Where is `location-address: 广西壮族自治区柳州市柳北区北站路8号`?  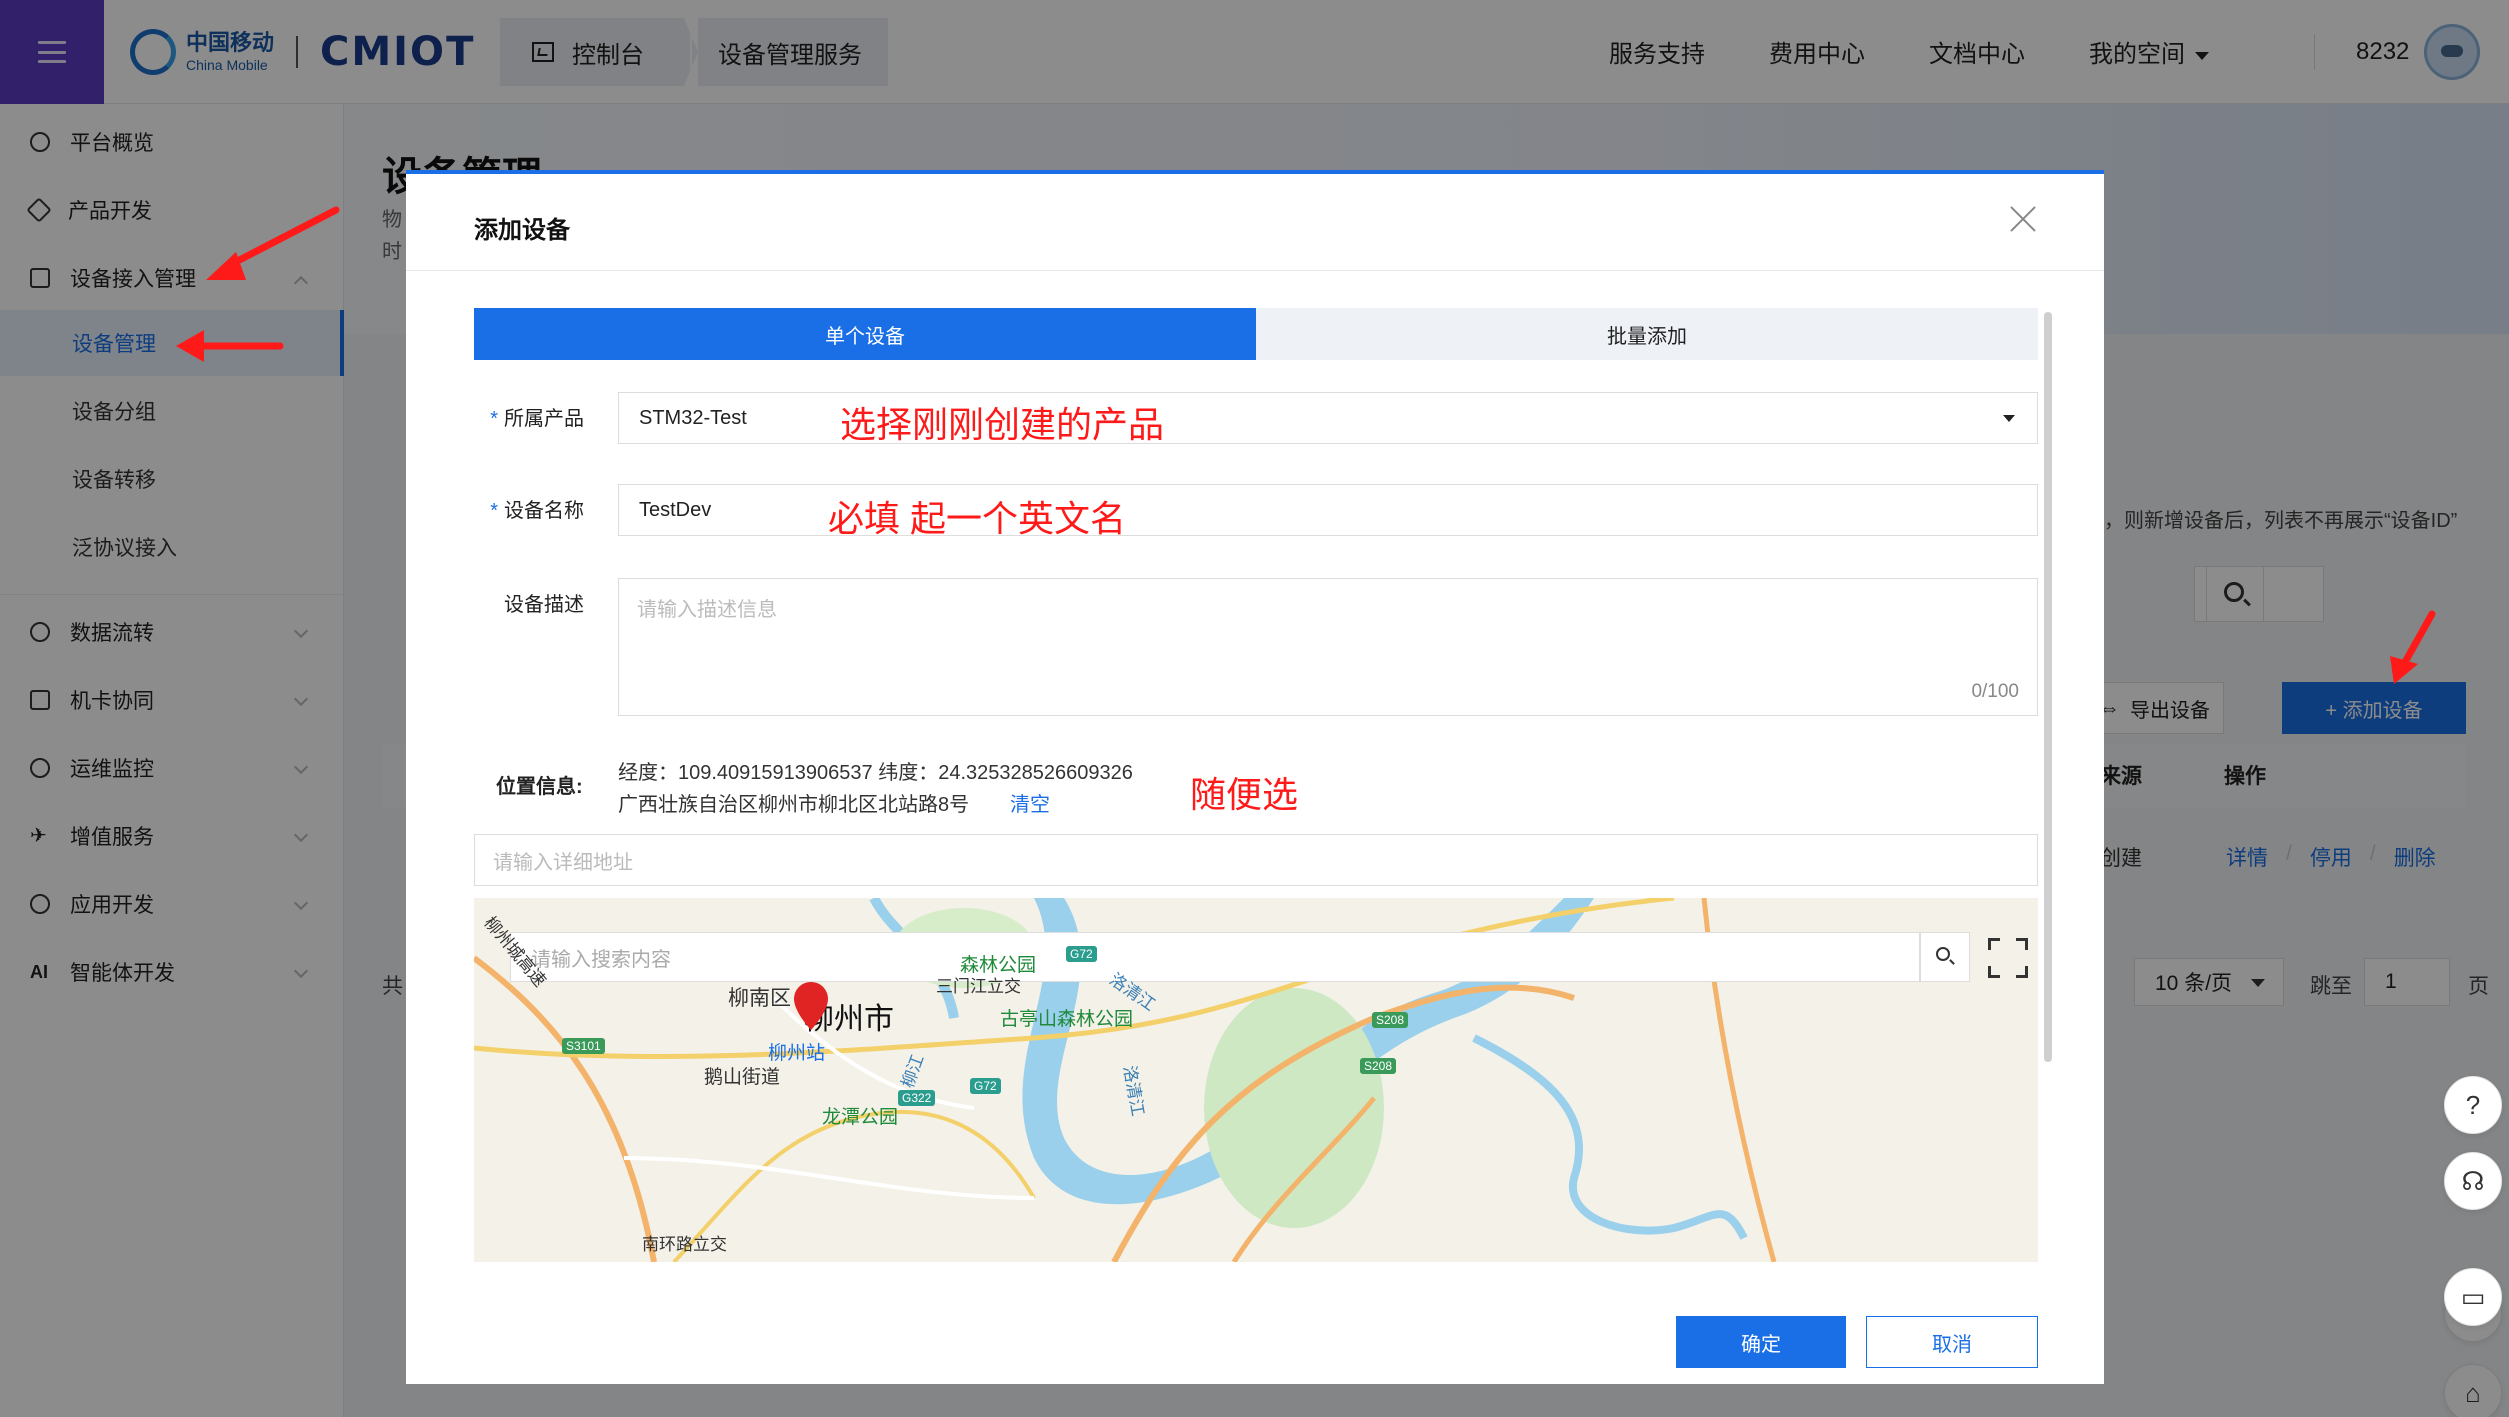
location-address: 广西壮族自治区柳州市柳北区北站路8号 is located at coordinates (794, 805).